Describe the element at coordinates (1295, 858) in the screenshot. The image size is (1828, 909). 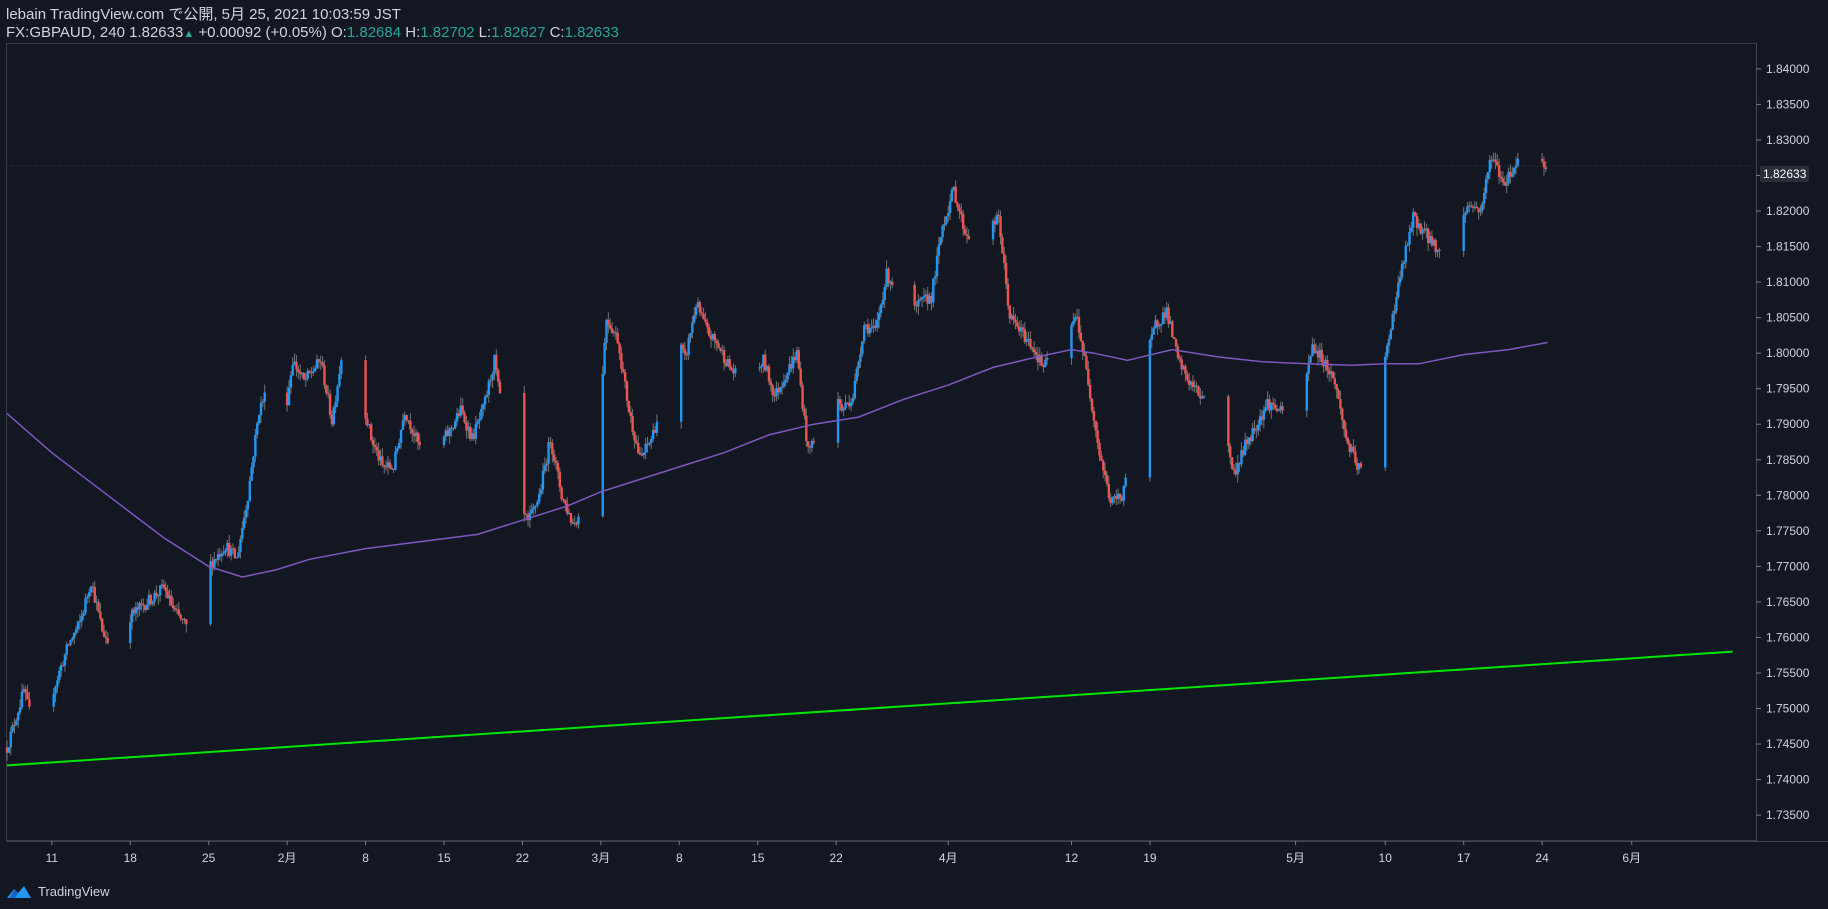
I see `x-tick-label: 5月` at that location.